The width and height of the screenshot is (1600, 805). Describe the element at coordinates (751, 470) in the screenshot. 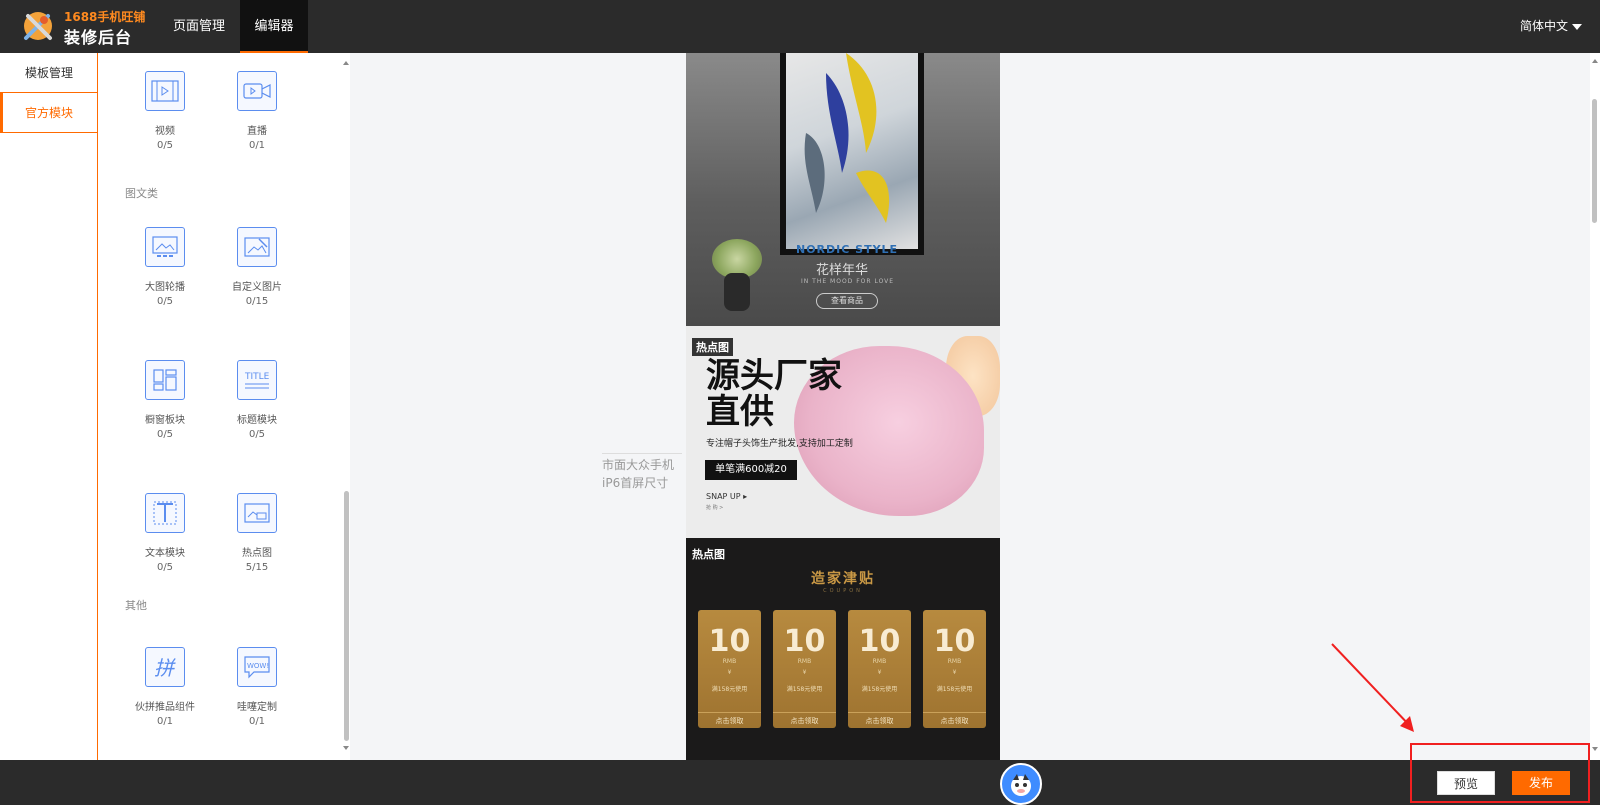

I see `promo-badge: 单笔满600减20` at that location.